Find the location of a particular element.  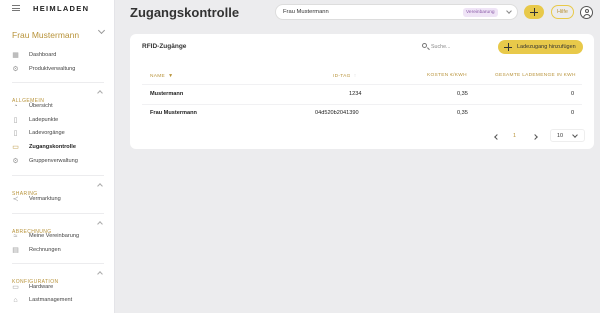

avatar-head is located at coordinates (586, 11).